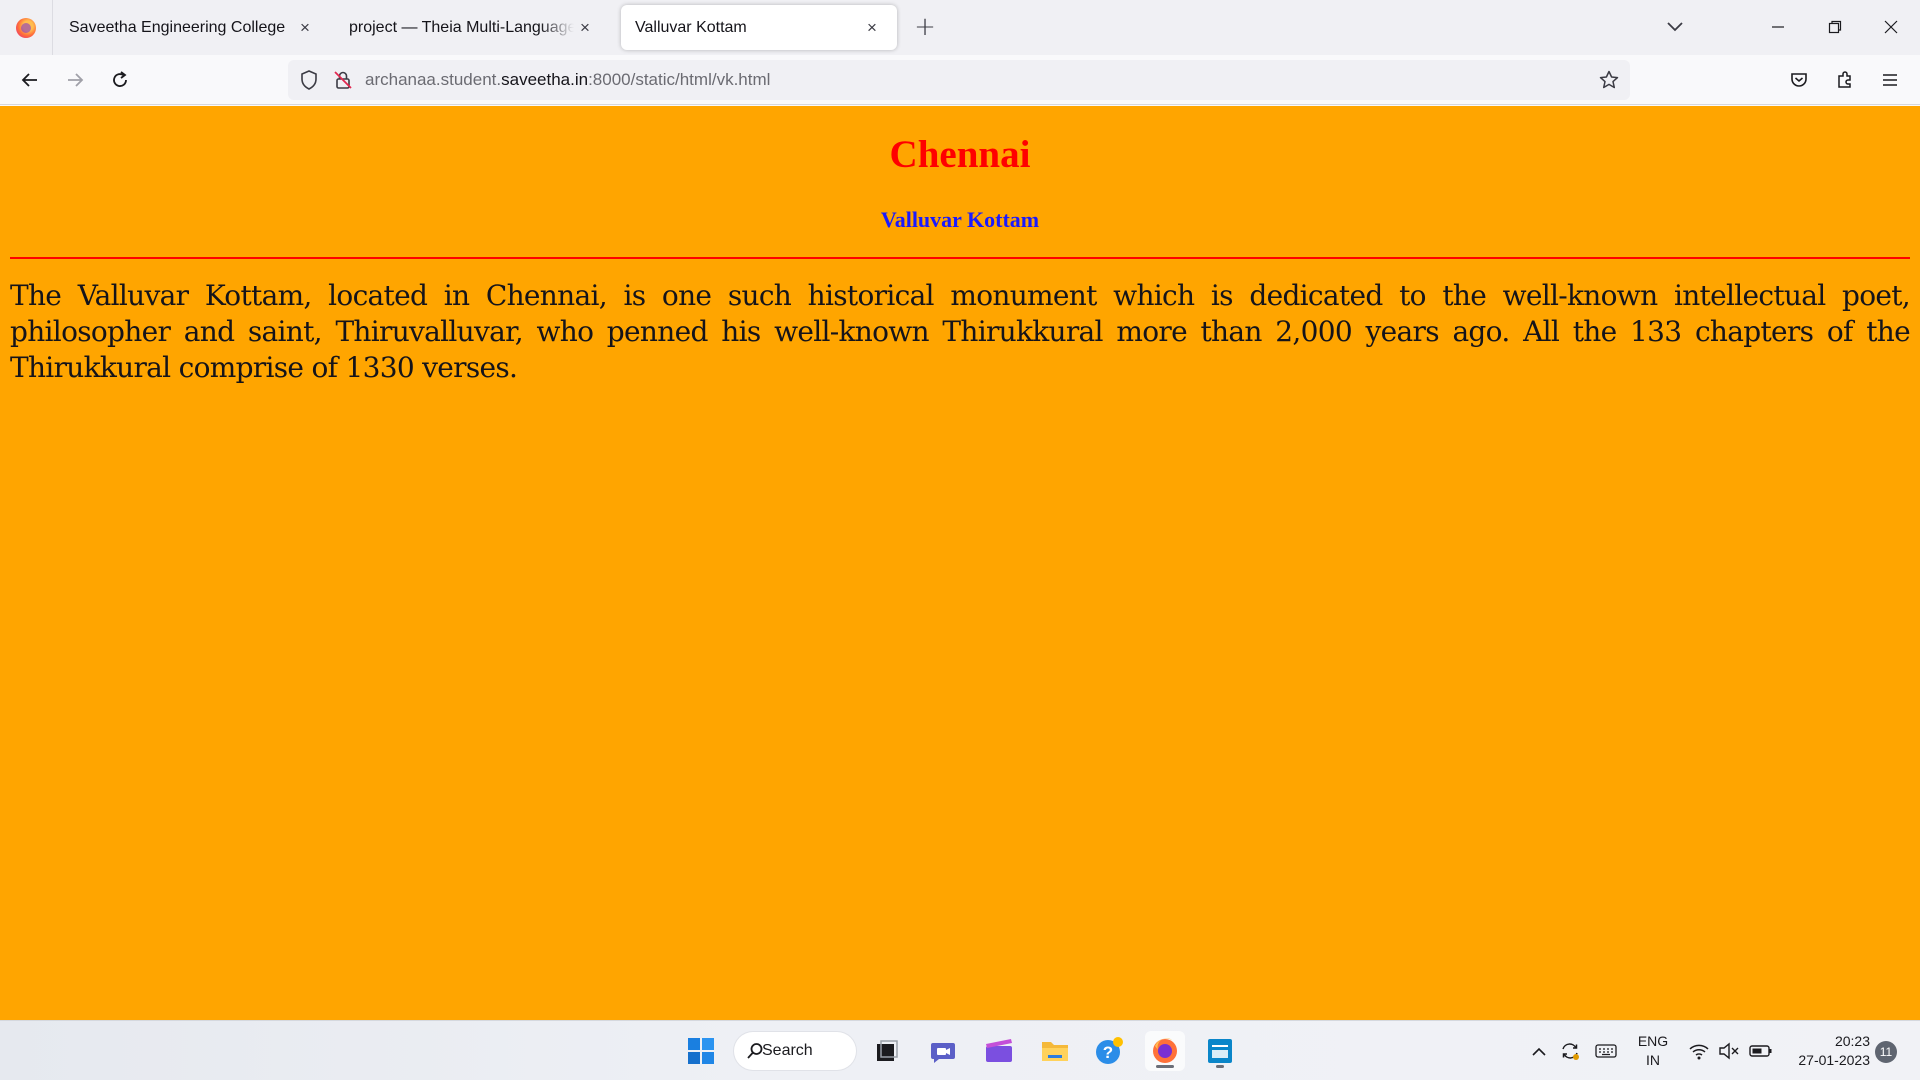 The width and height of the screenshot is (1920, 1080). I want to click on search-icon, so click(755, 1053).